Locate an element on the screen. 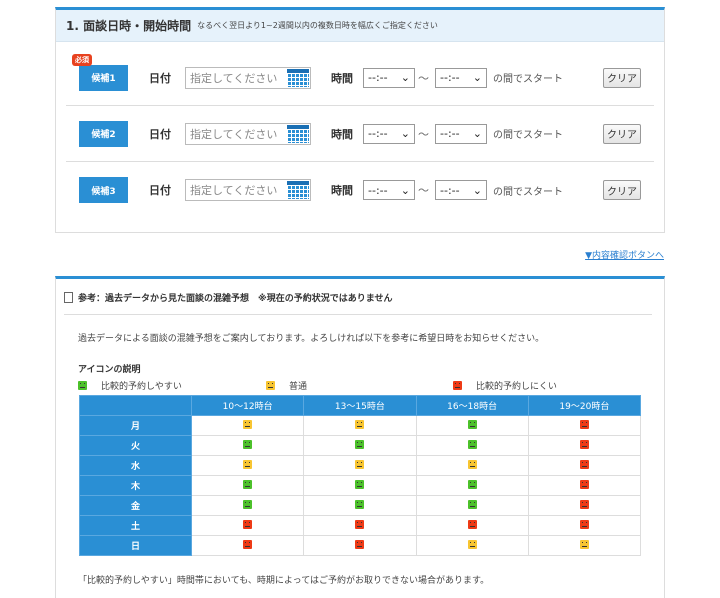  date-label: 日付 is located at coordinates (160, 134).